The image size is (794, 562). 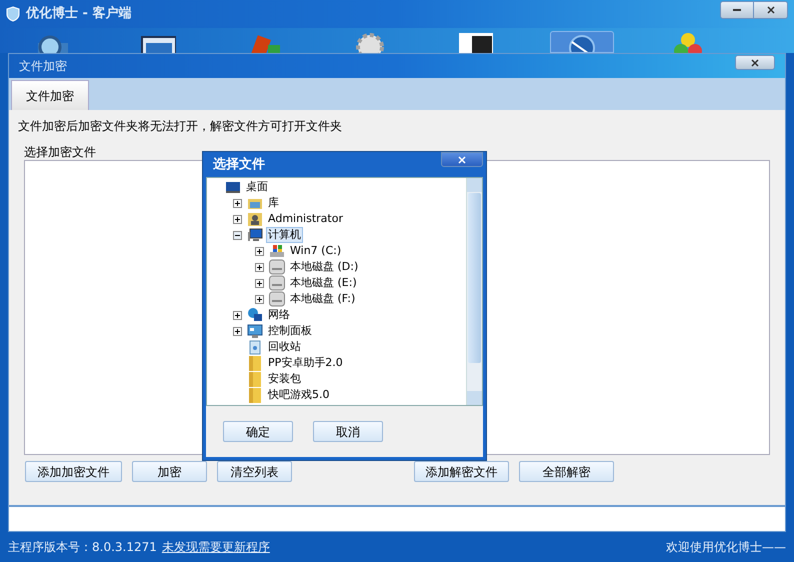 I want to click on welcome-text: 欢迎使用优化博士——, so click(x=726, y=547).